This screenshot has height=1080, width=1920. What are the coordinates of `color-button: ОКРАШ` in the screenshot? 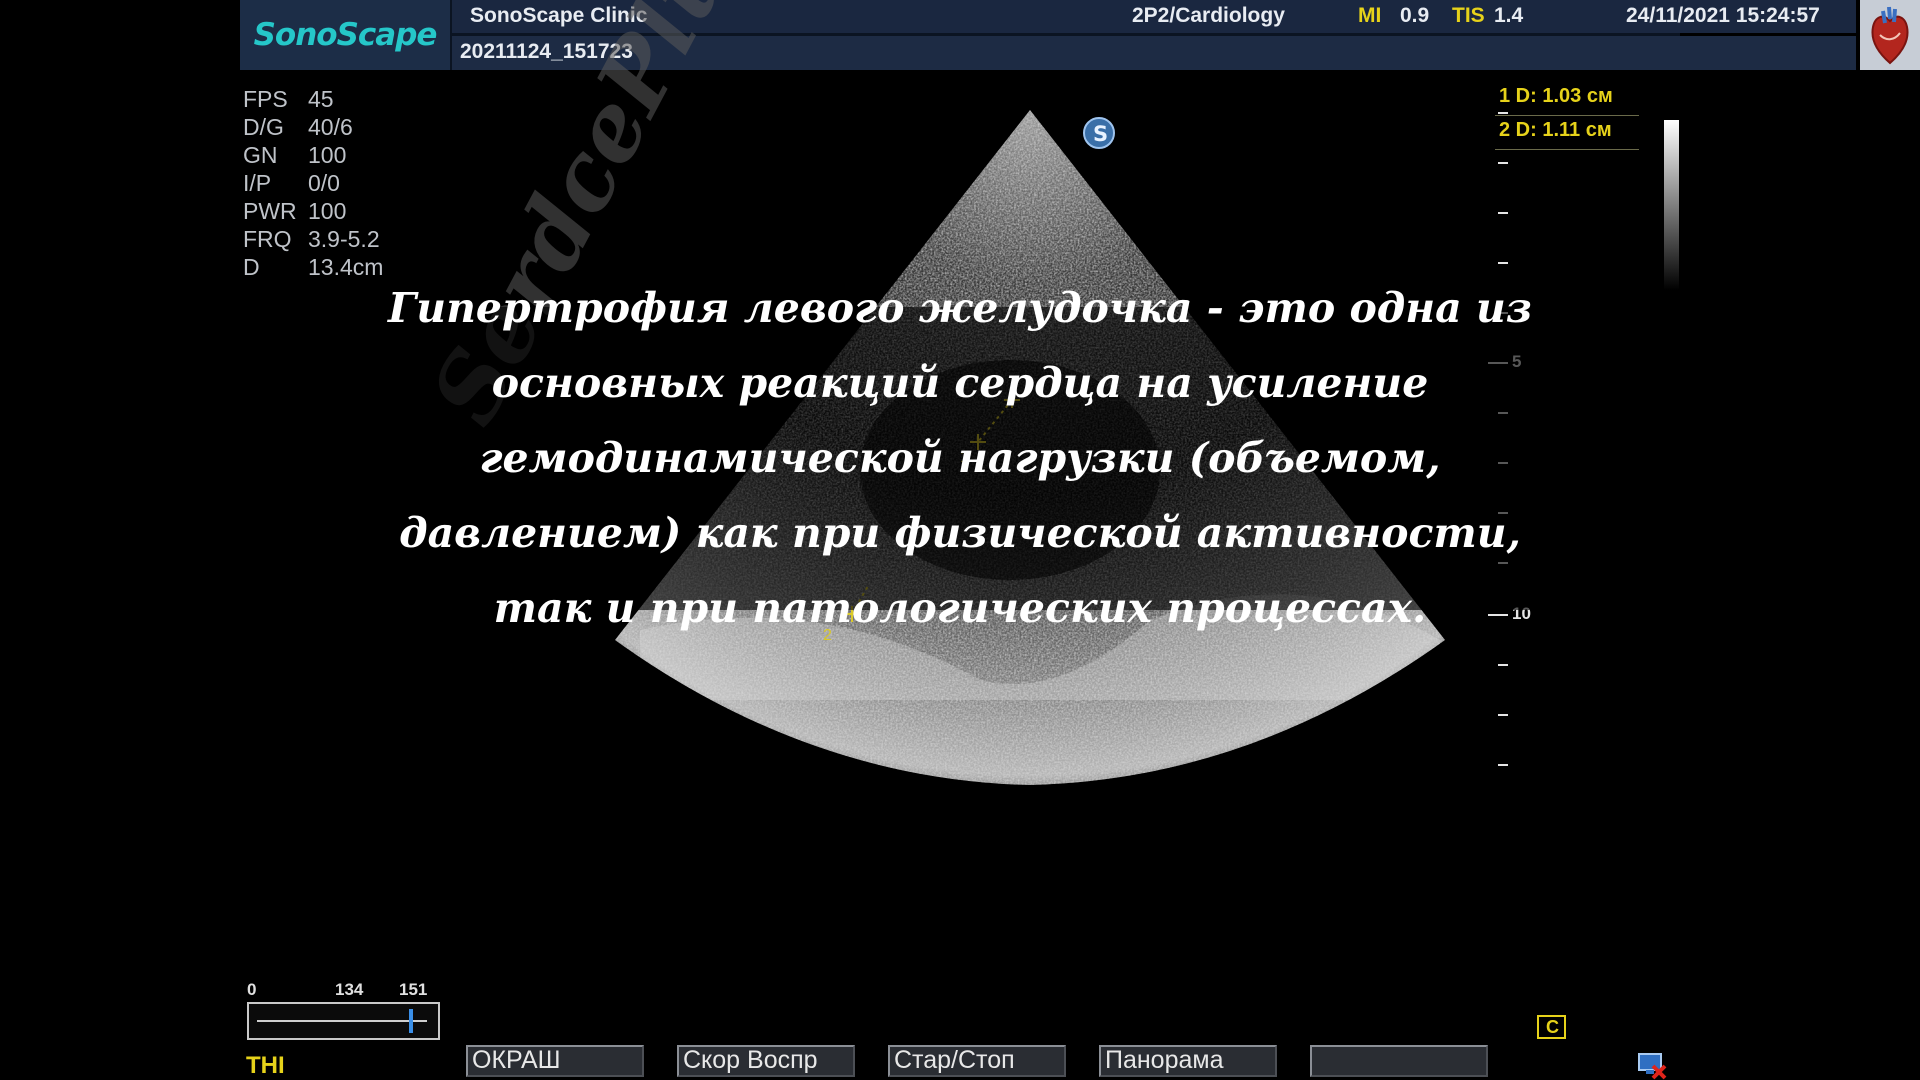 It's located at (555, 1061).